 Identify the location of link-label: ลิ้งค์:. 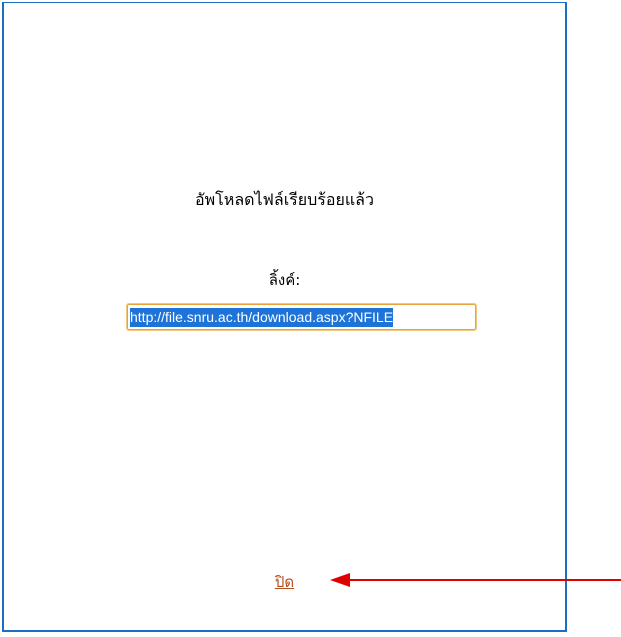
(284, 280).